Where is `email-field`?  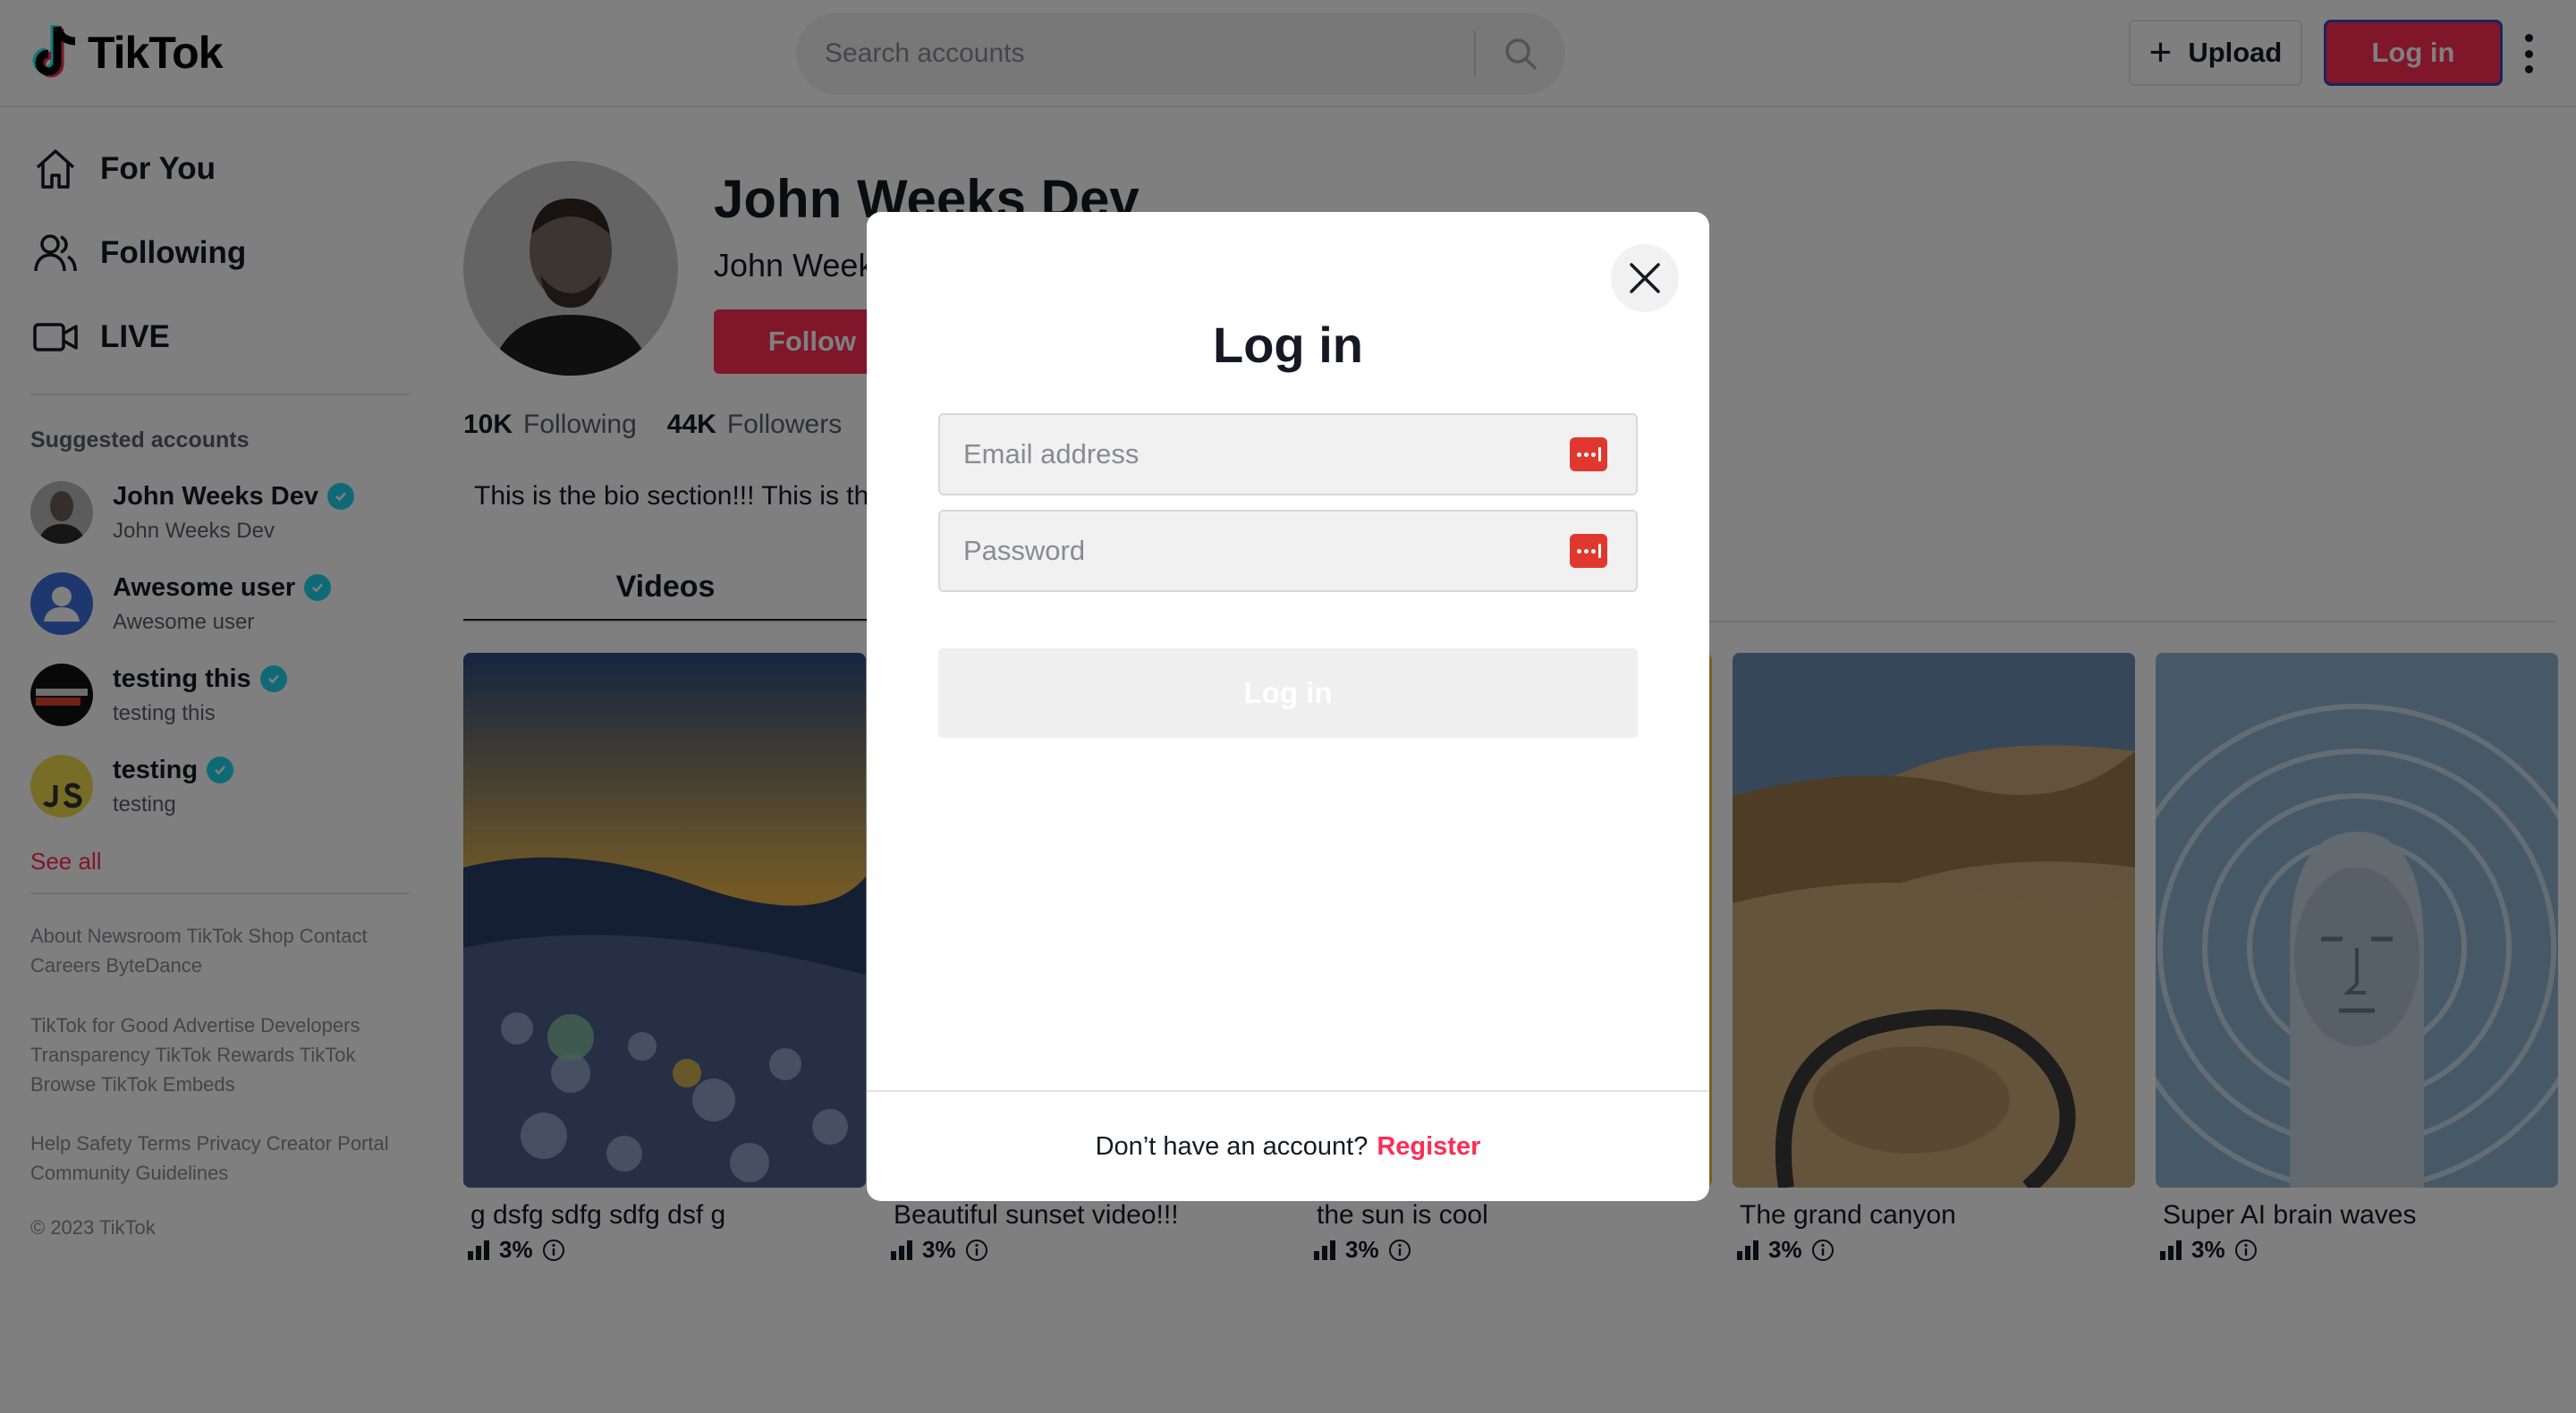
email-field is located at coordinates (1288, 454).